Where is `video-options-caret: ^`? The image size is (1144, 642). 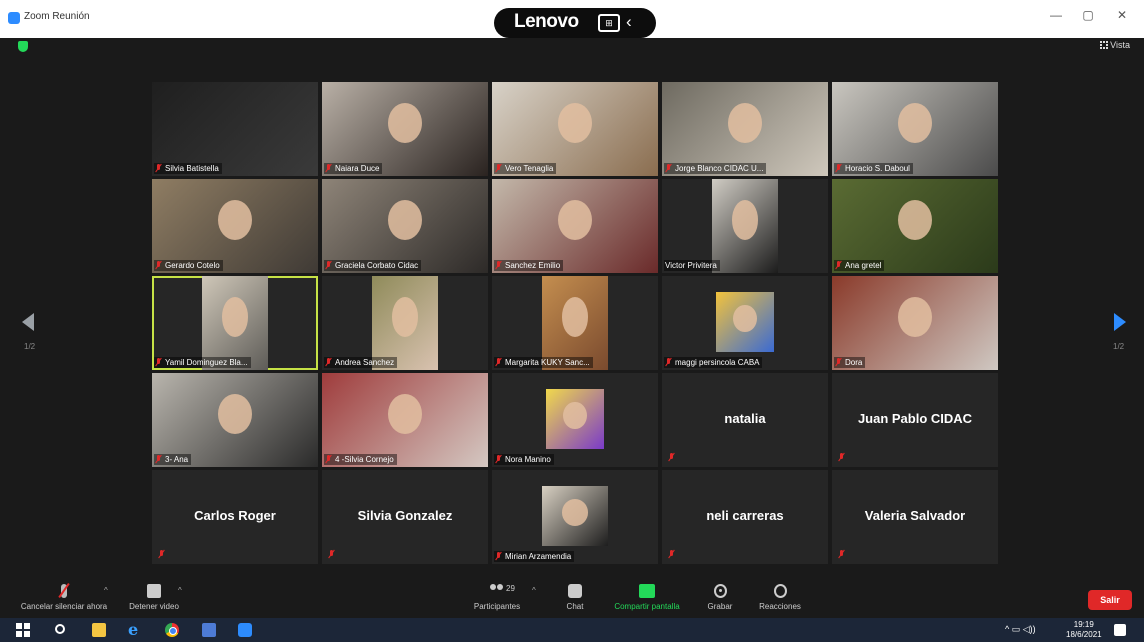
video-options-caret: ^ is located at coordinates (180, 590).